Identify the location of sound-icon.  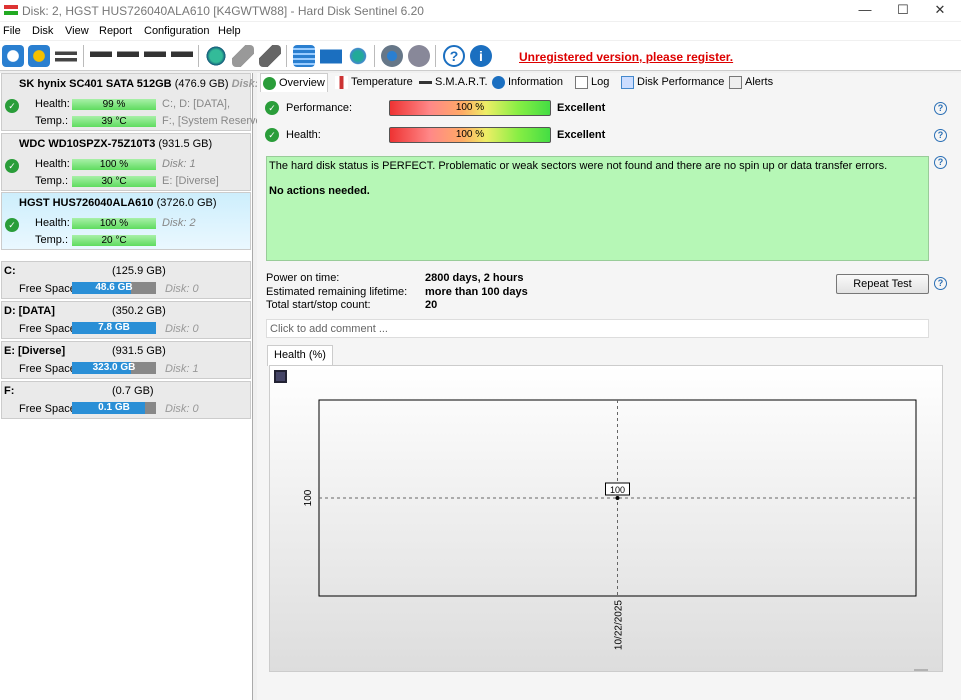
(419, 56).